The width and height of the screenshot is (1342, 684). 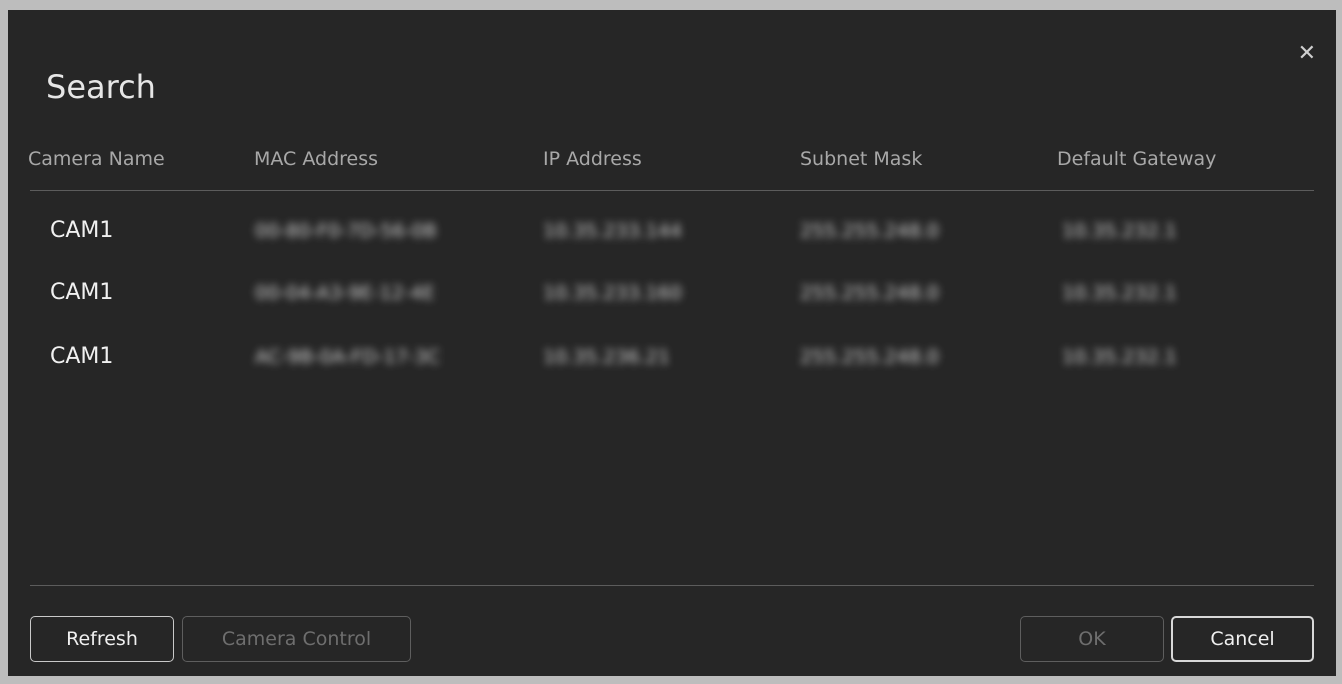 I want to click on column-header-camera-name: Camera Name, so click(x=96, y=159).